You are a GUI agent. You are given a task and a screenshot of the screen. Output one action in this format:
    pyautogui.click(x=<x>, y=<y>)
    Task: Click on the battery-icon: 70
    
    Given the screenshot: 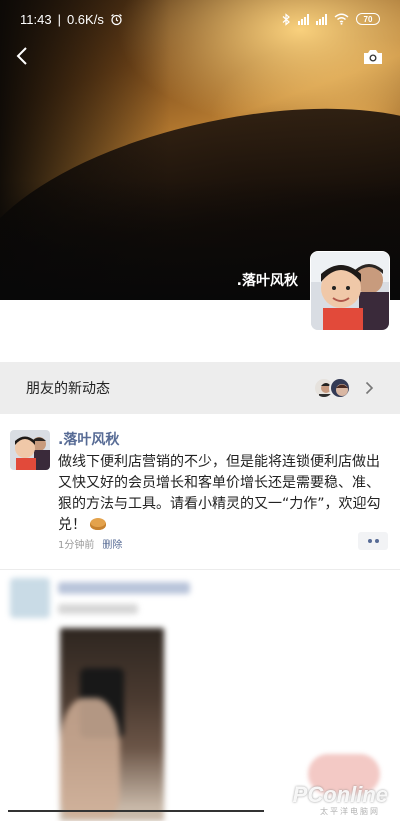 What is the action you would take?
    pyautogui.click(x=368, y=19)
    